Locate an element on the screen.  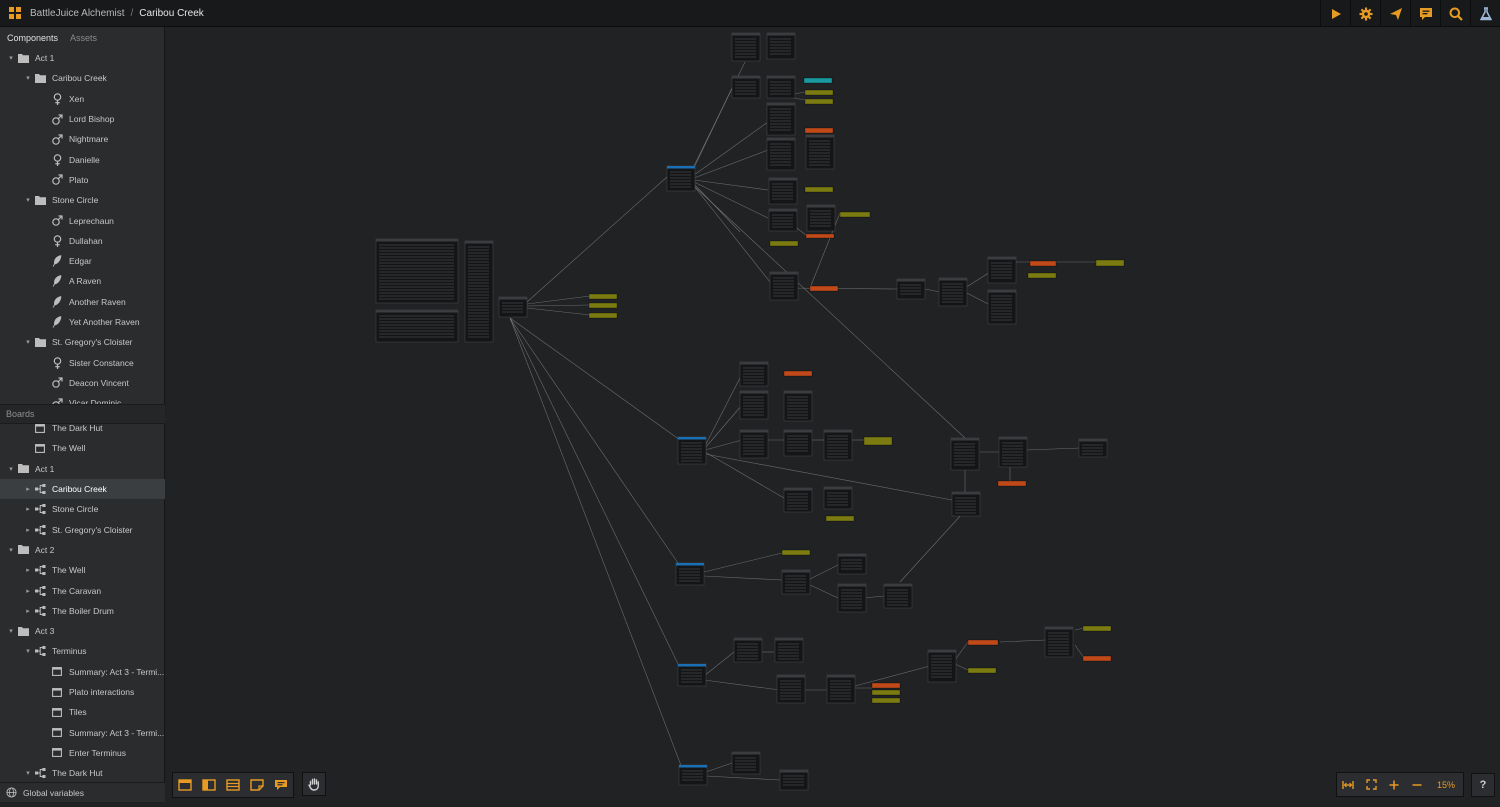
tree-item: ▾ Stone Circle is located at coordinates (82, 200).